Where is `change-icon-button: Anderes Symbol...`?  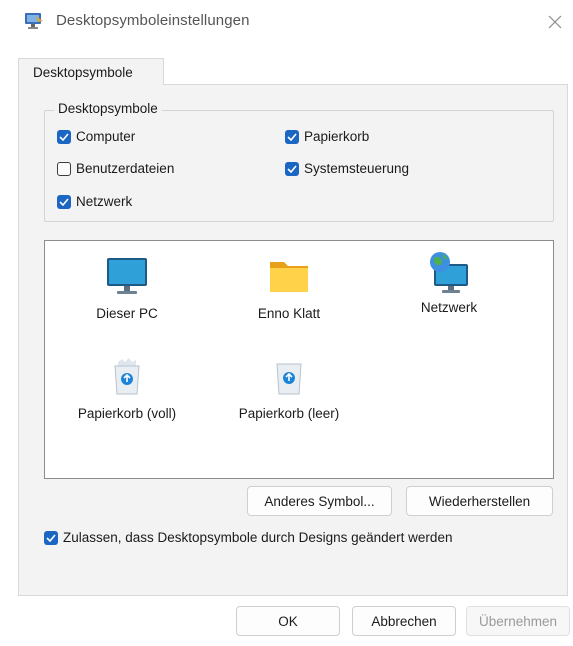 change-icon-button: Anderes Symbol... is located at coordinates (319, 501).